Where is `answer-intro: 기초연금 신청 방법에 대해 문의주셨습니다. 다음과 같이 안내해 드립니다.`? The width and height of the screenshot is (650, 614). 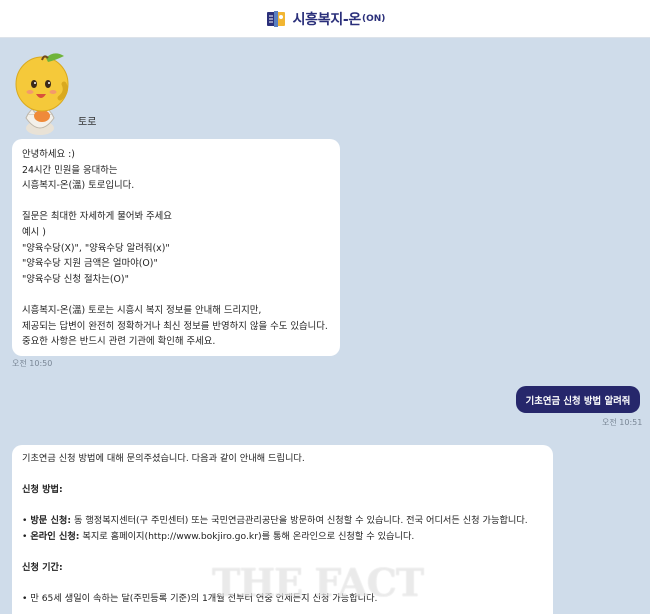 answer-intro: 기초연금 신청 방법에 대해 문의주셨습니다. 다음과 같이 안내해 드립니다. is located at coordinates (163, 458).